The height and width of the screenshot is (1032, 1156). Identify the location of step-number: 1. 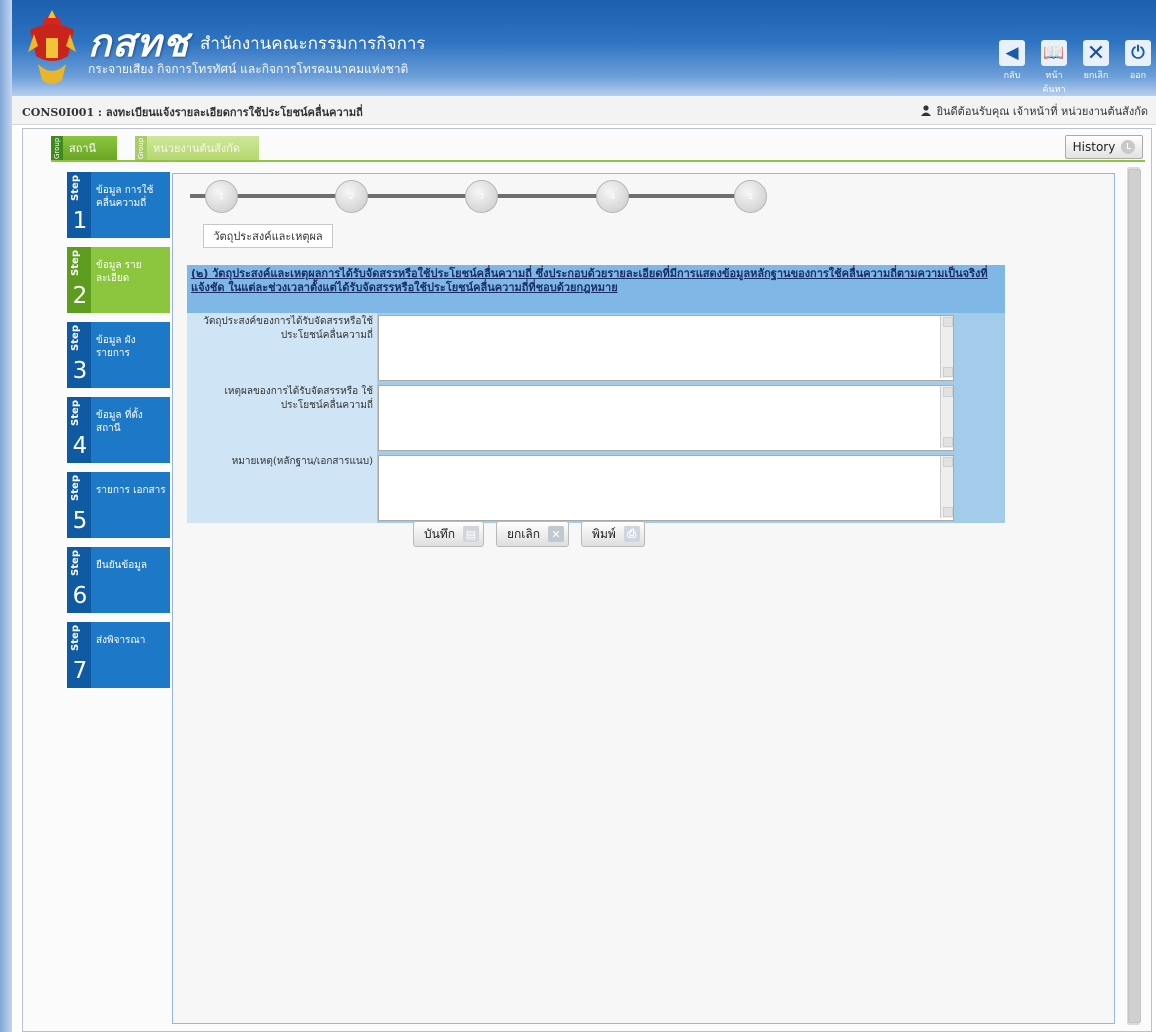
(80, 221).